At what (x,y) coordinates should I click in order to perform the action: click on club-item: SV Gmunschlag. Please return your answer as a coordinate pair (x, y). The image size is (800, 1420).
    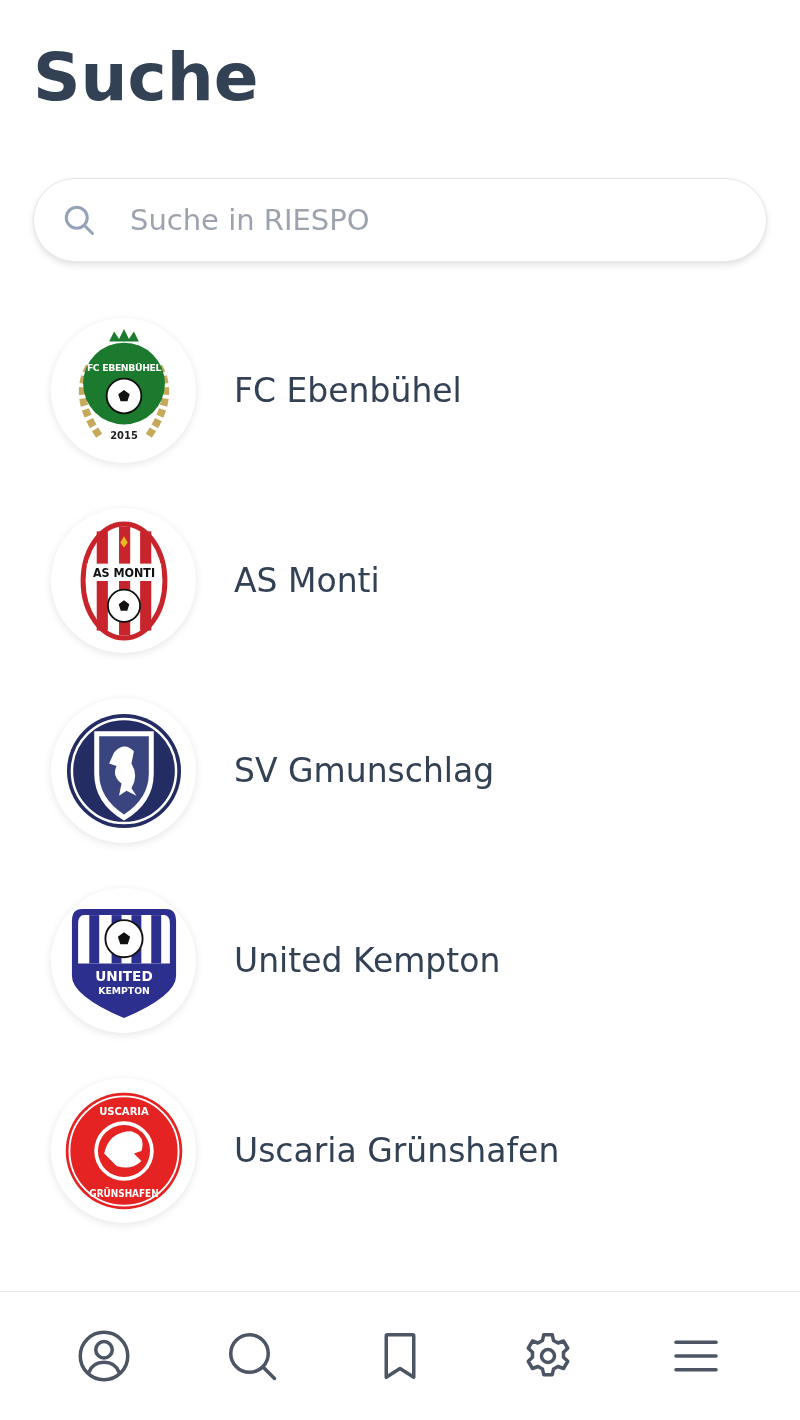
    Looking at the image, I should click on (273, 770).